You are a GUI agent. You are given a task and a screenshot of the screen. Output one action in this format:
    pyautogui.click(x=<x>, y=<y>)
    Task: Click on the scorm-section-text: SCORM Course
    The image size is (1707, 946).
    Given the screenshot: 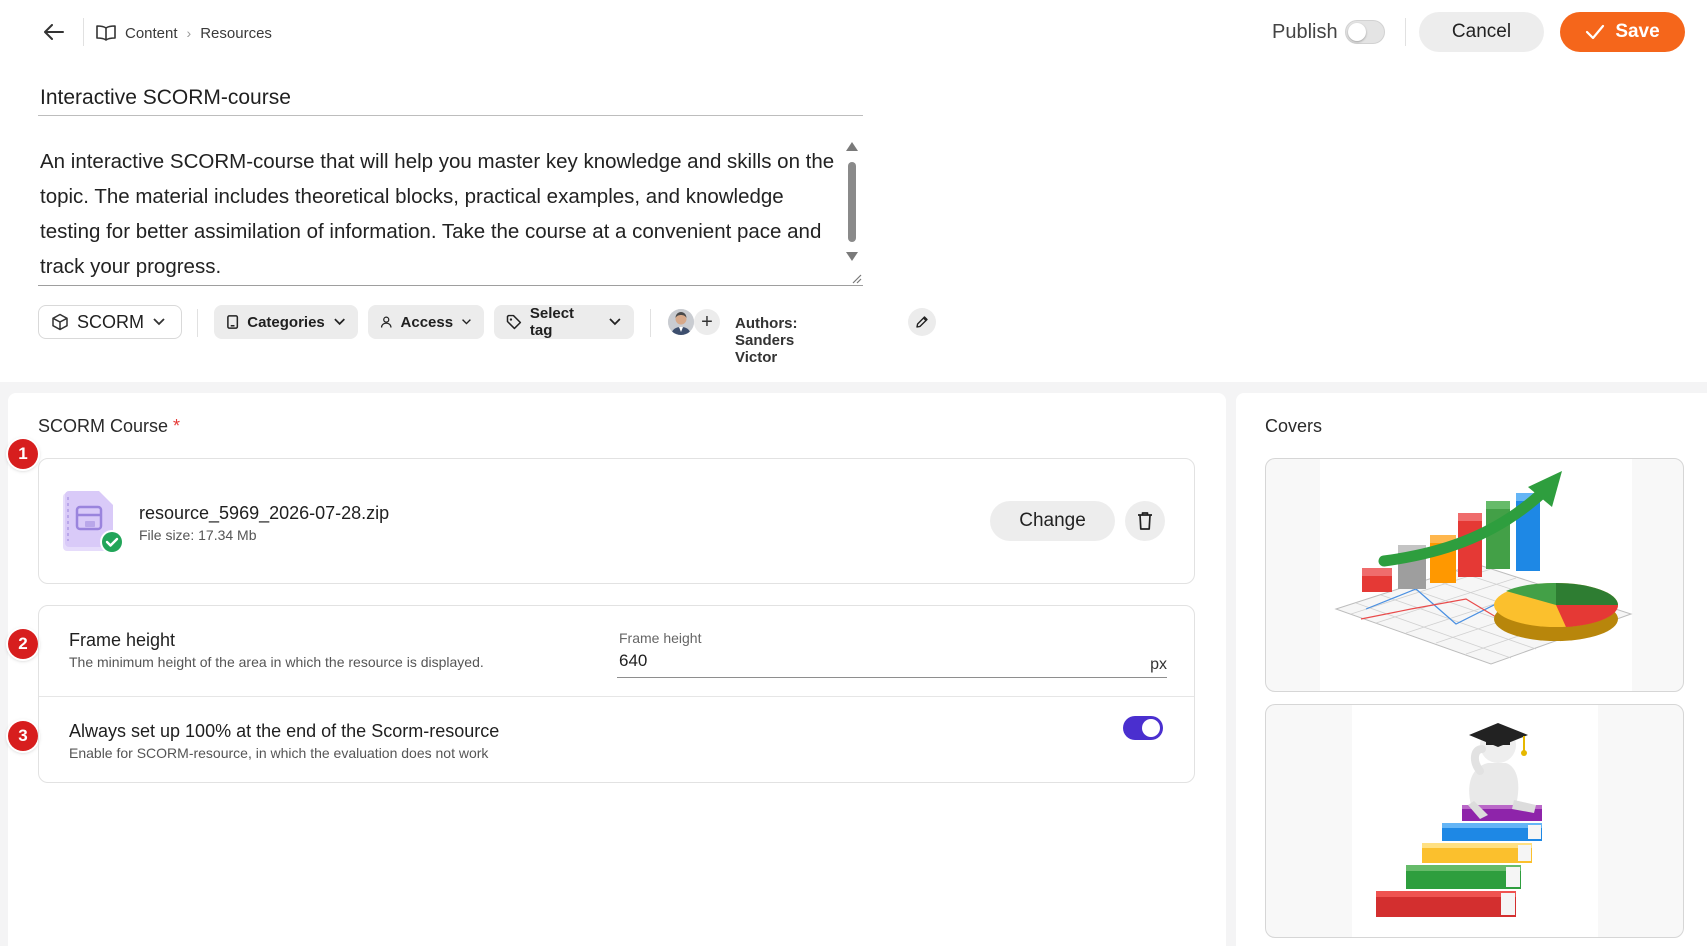 What is the action you would take?
    pyautogui.click(x=103, y=426)
    